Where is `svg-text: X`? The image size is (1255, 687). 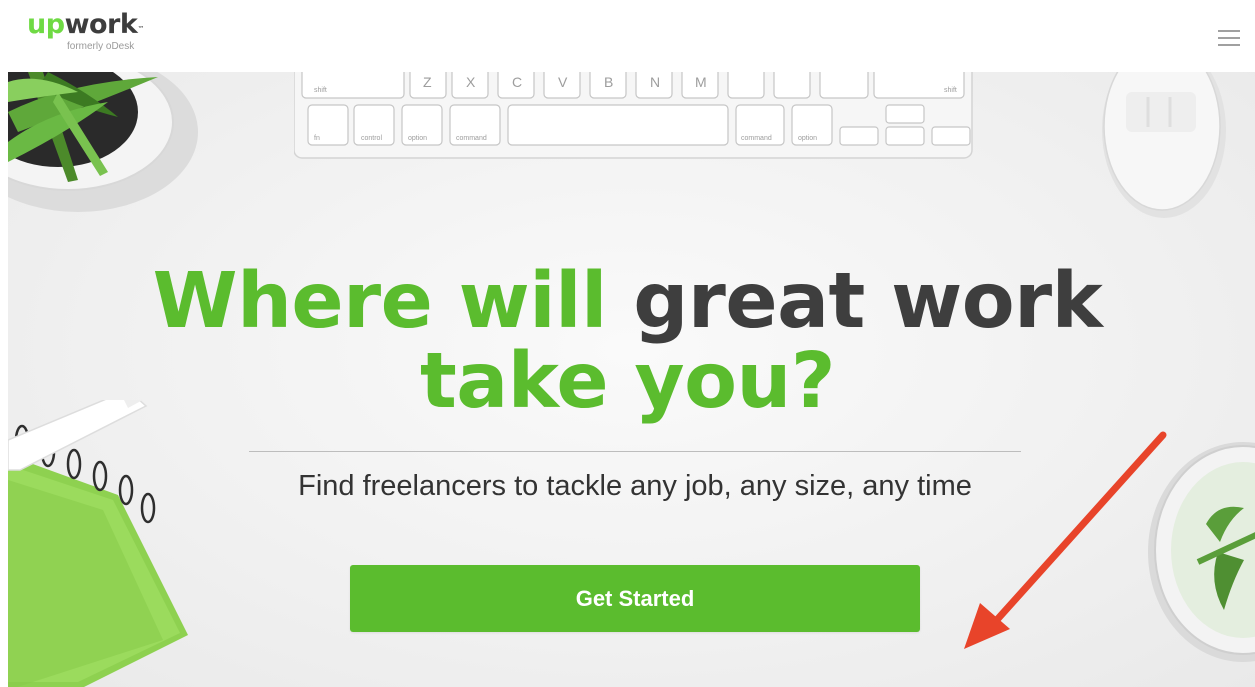 svg-text: X is located at coordinates (471, 82).